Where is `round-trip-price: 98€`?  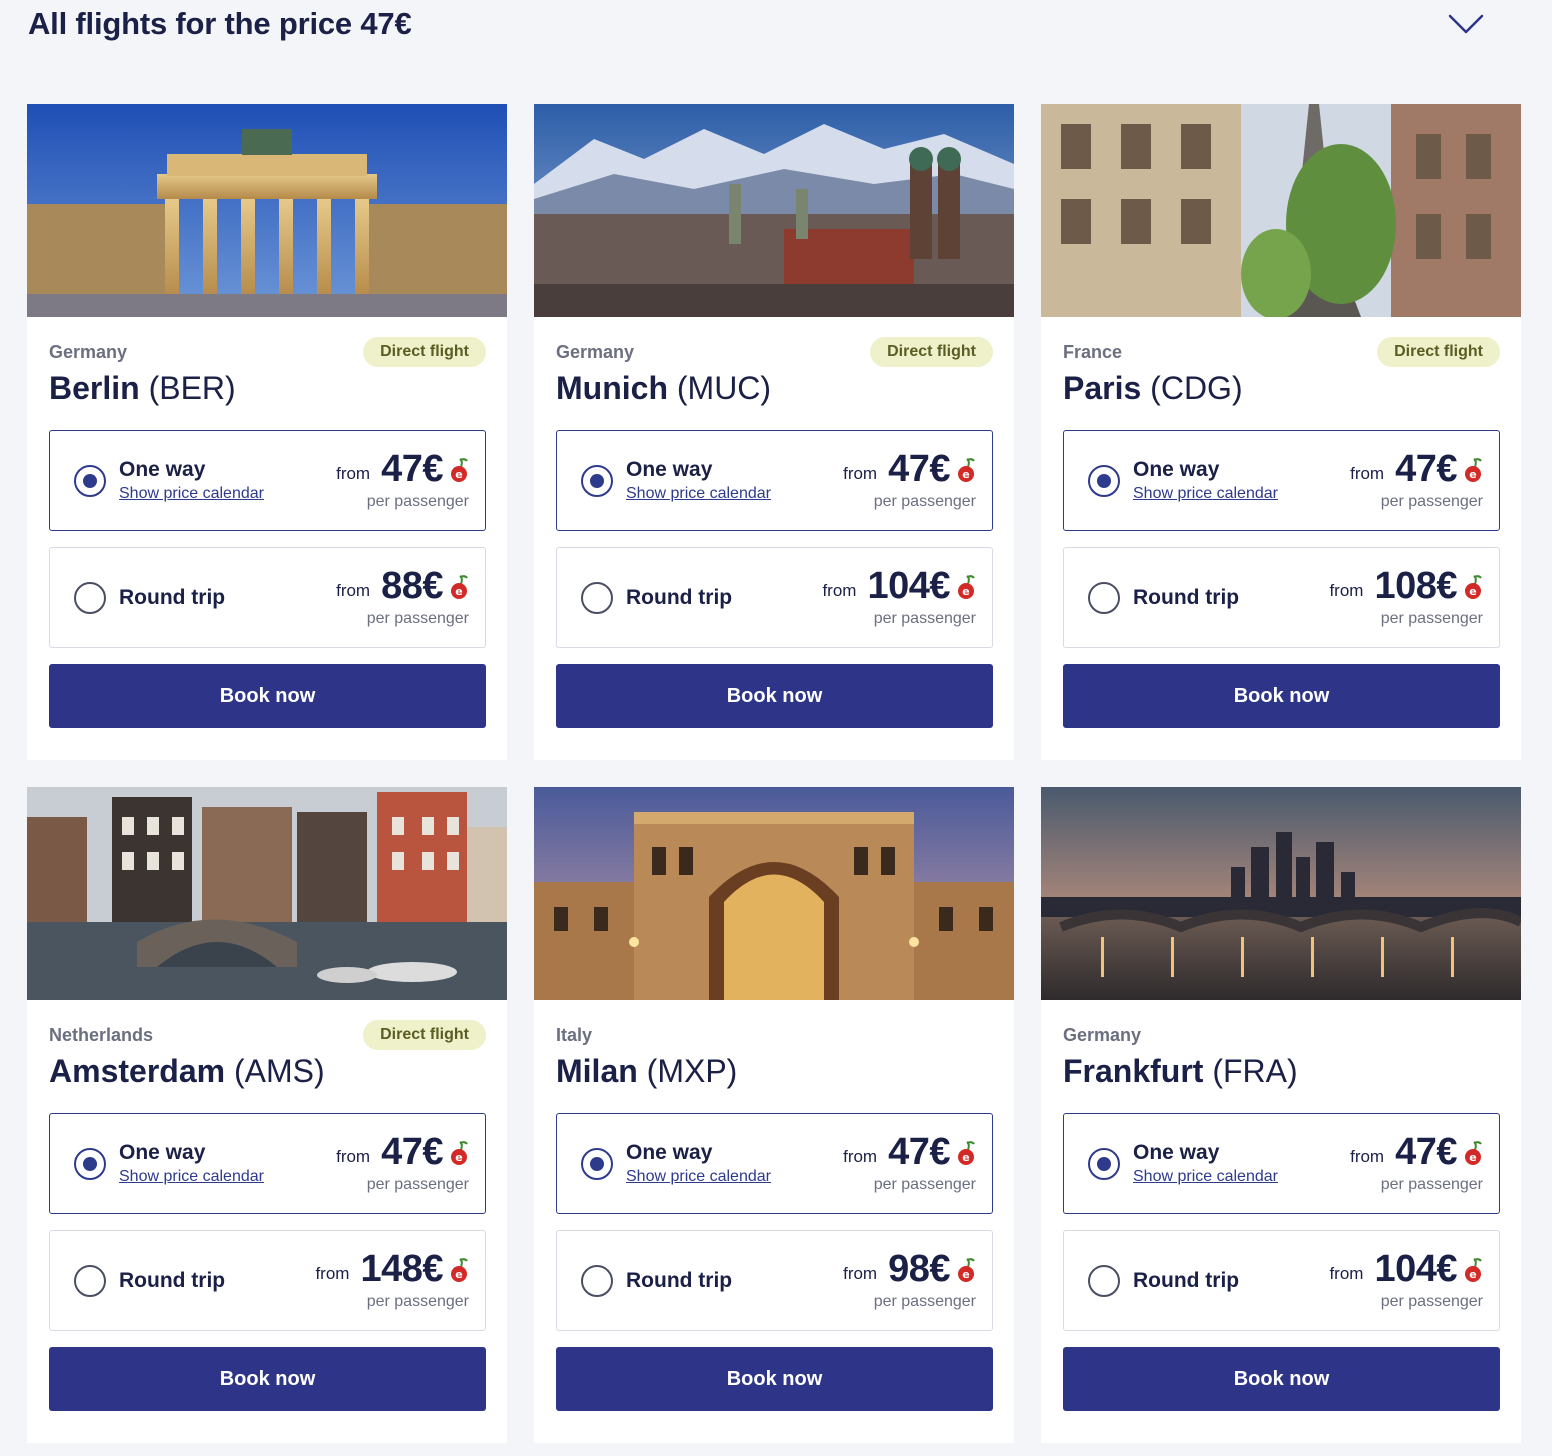
round-trip-price: 98€ is located at coordinates (919, 1269).